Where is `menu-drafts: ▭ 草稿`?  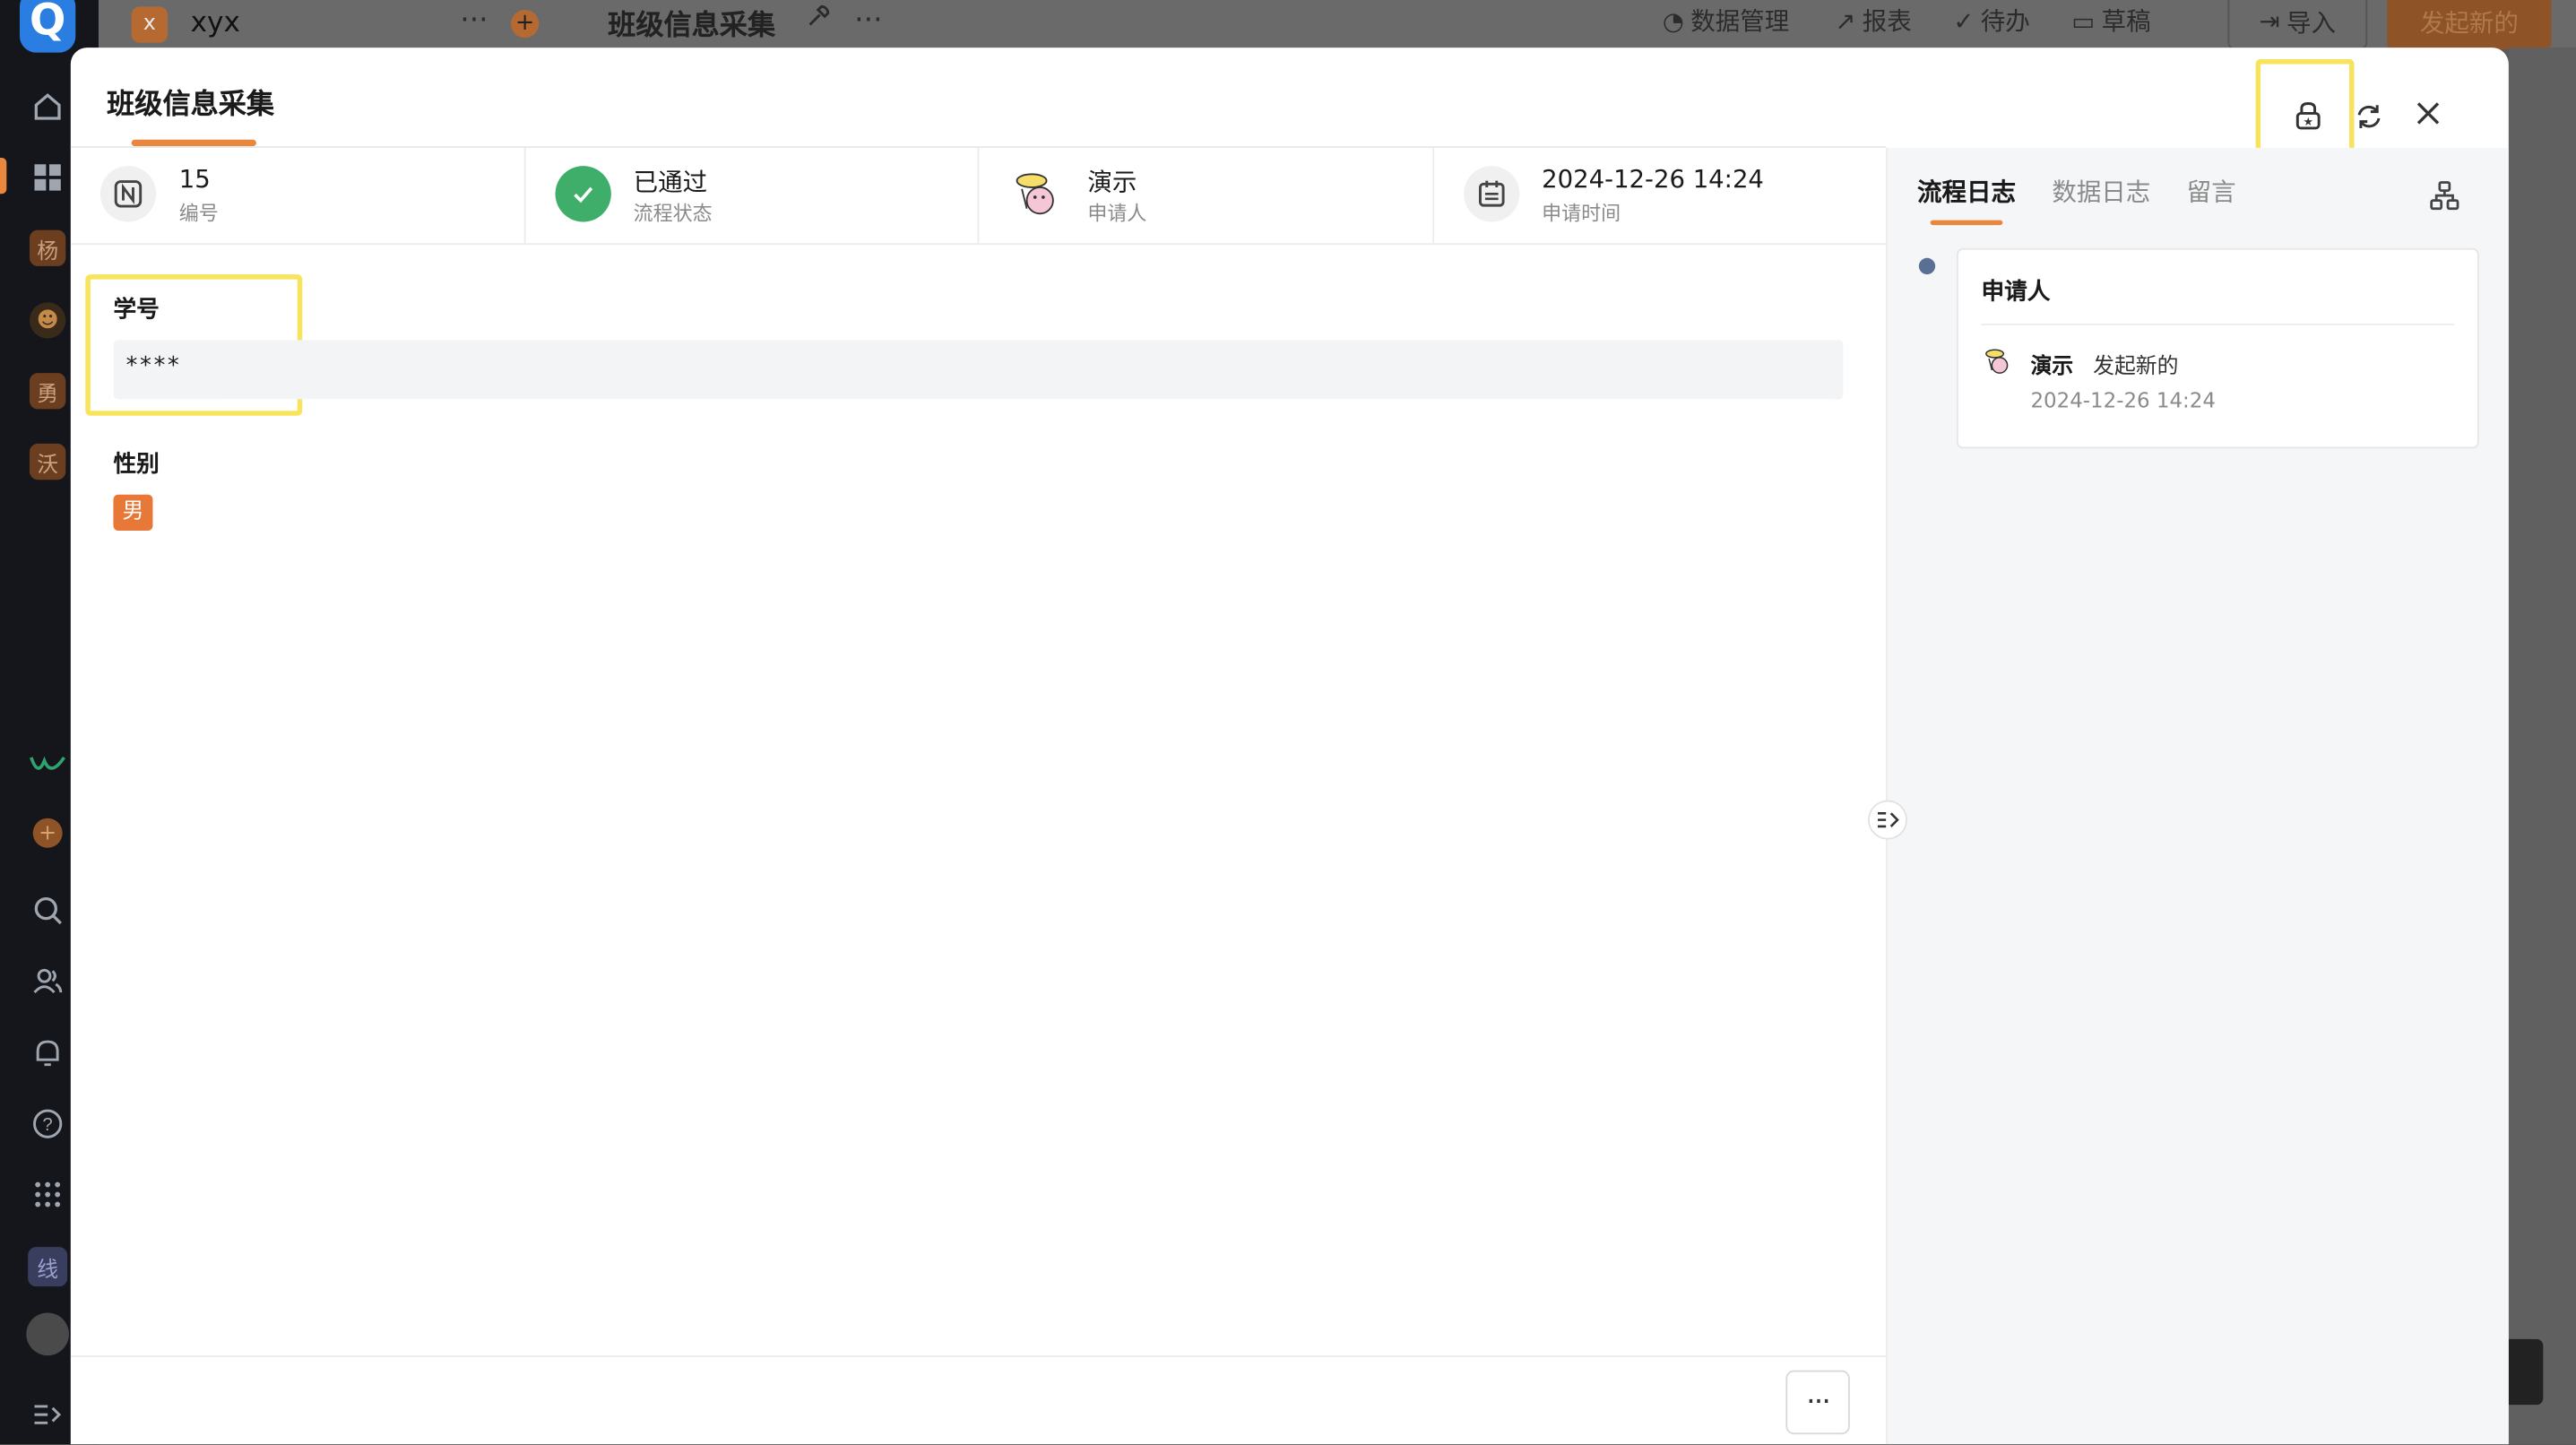
menu-drafts: ▭ 草稿 is located at coordinates (2110, 21).